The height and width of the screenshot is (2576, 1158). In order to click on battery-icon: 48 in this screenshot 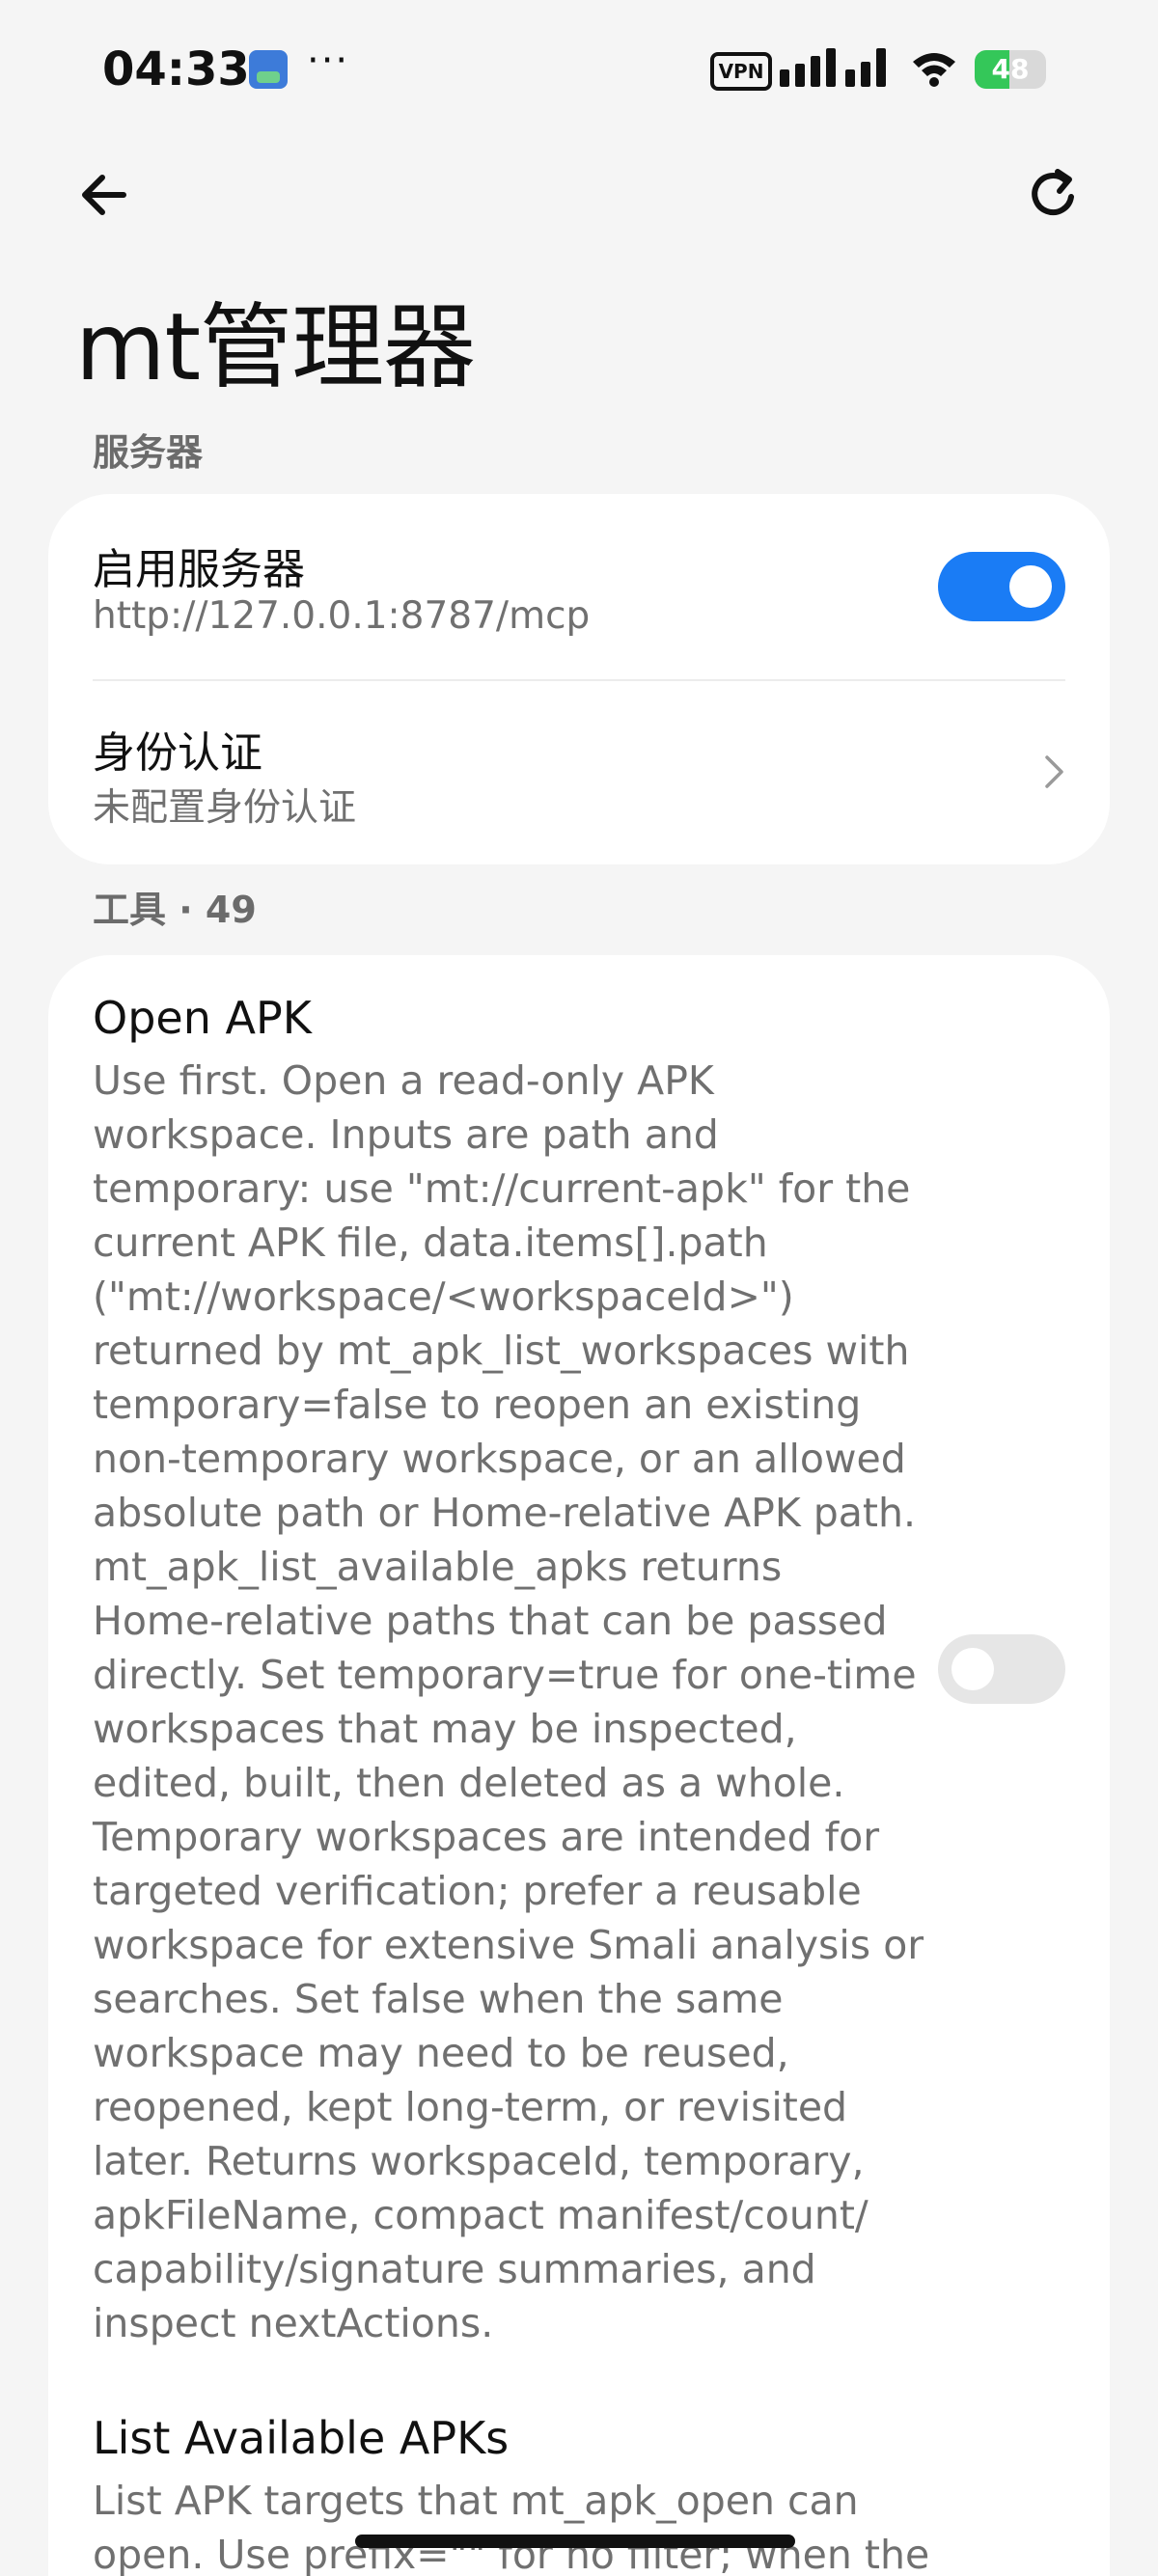, I will do `click(1010, 69)`.